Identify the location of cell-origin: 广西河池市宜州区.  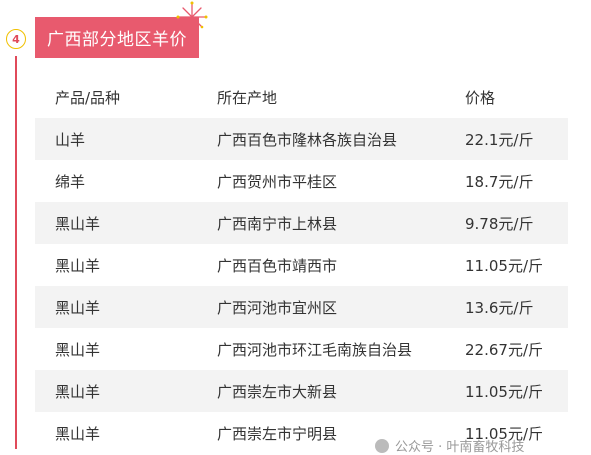
(277, 307).